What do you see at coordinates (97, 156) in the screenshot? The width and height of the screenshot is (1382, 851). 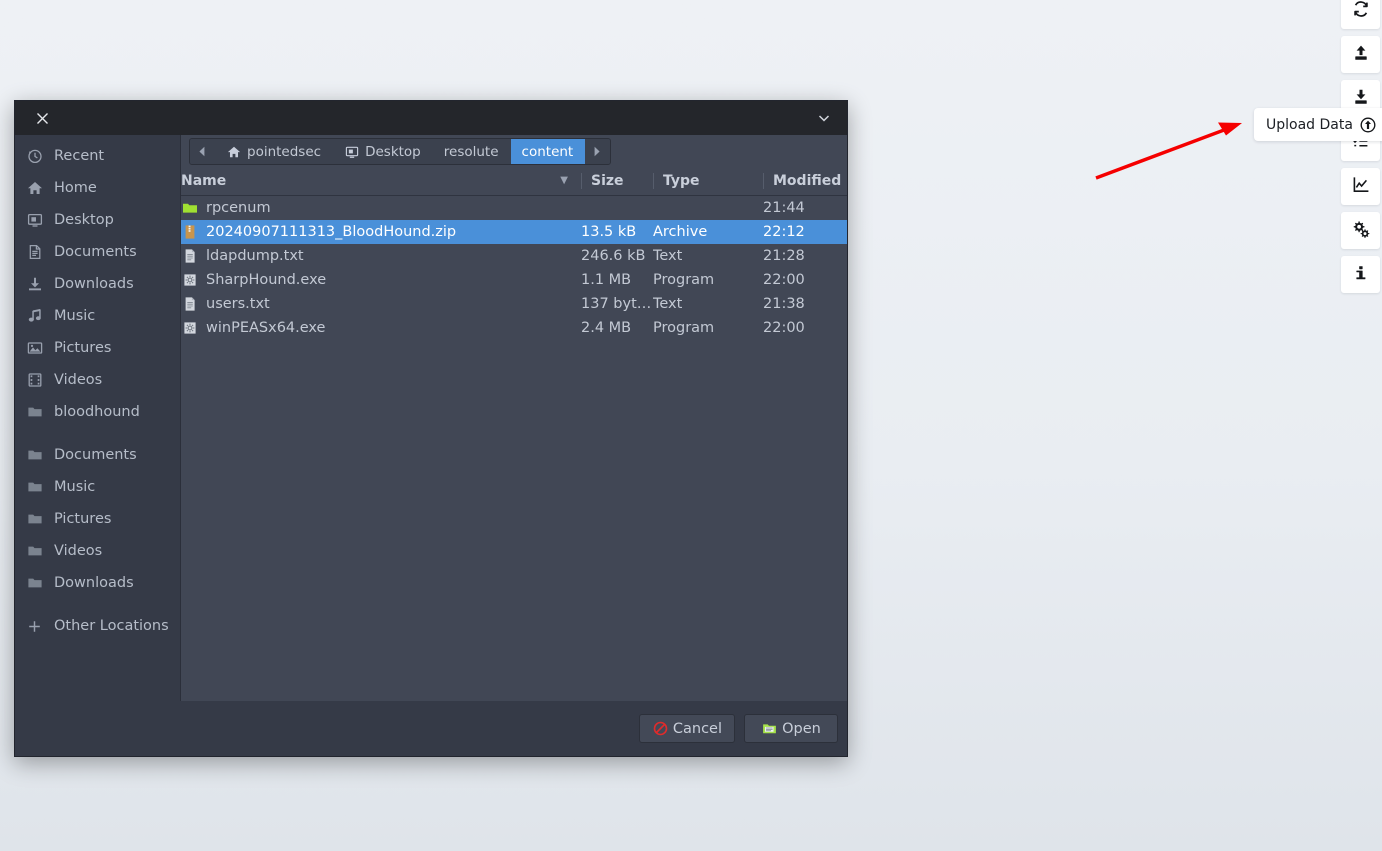 I see `sidebar-item-recent: Recent` at bounding box center [97, 156].